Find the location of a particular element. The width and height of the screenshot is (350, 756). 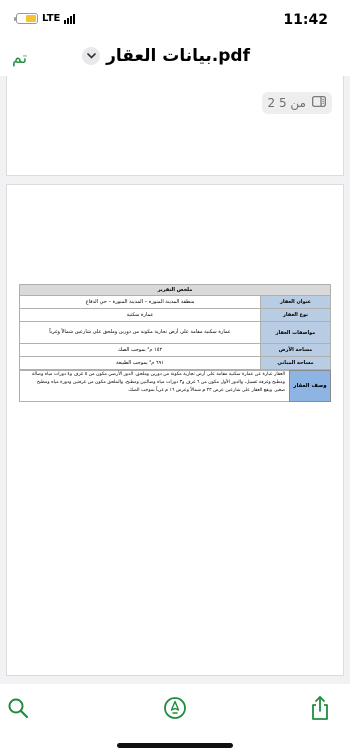

bottom-toolbar is located at coordinates (175, 720).